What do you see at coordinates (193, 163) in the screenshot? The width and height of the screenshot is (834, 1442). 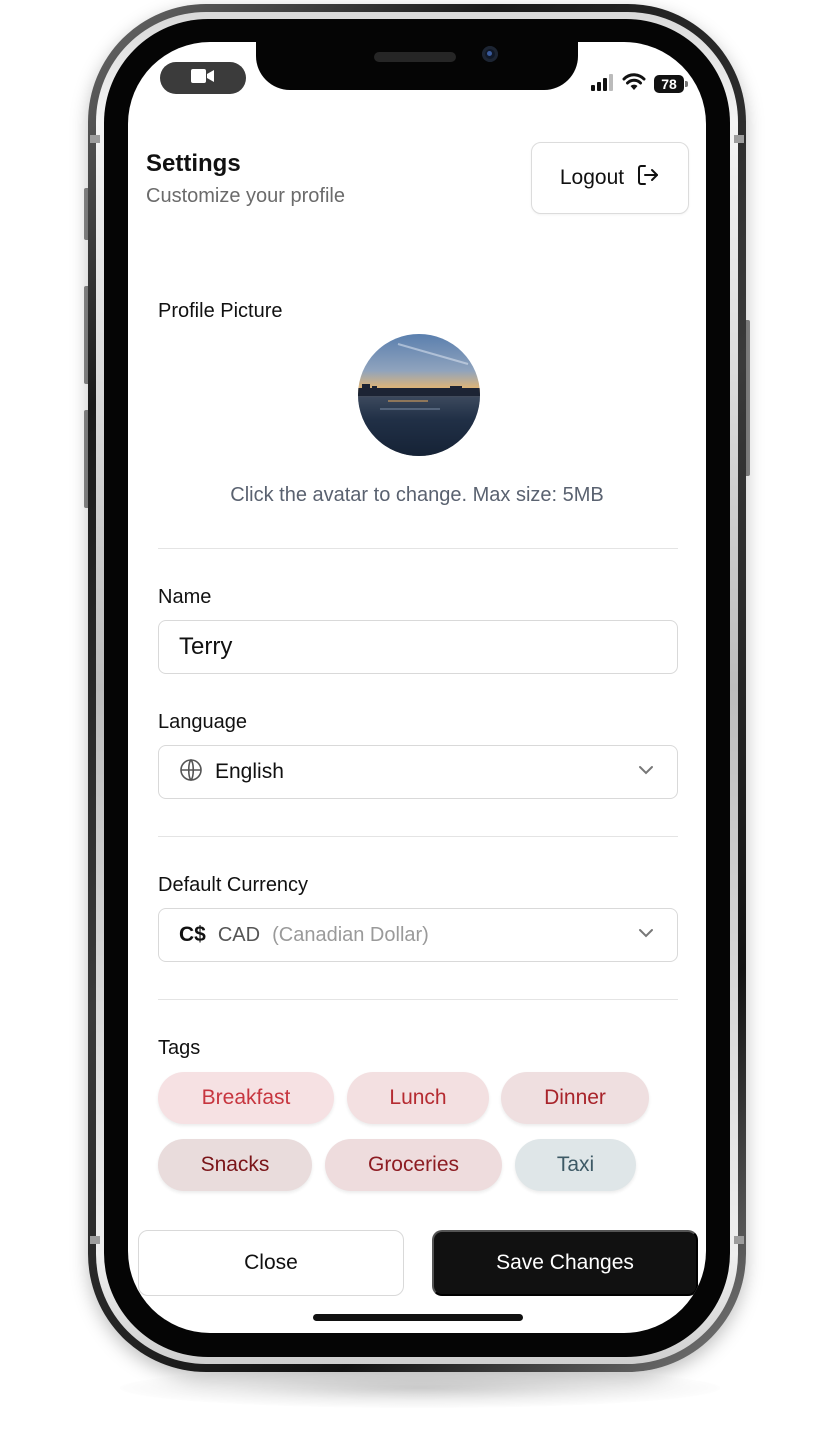 I see `page-title: Settings` at bounding box center [193, 163].